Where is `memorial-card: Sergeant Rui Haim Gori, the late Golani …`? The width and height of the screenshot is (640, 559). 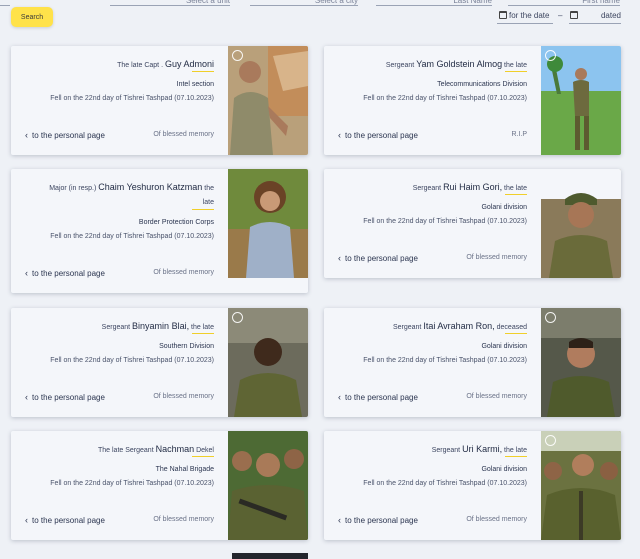
memorial-card: Sergeant Rui Haim Gori, the late Golani … is located at coordinates (472, 223).